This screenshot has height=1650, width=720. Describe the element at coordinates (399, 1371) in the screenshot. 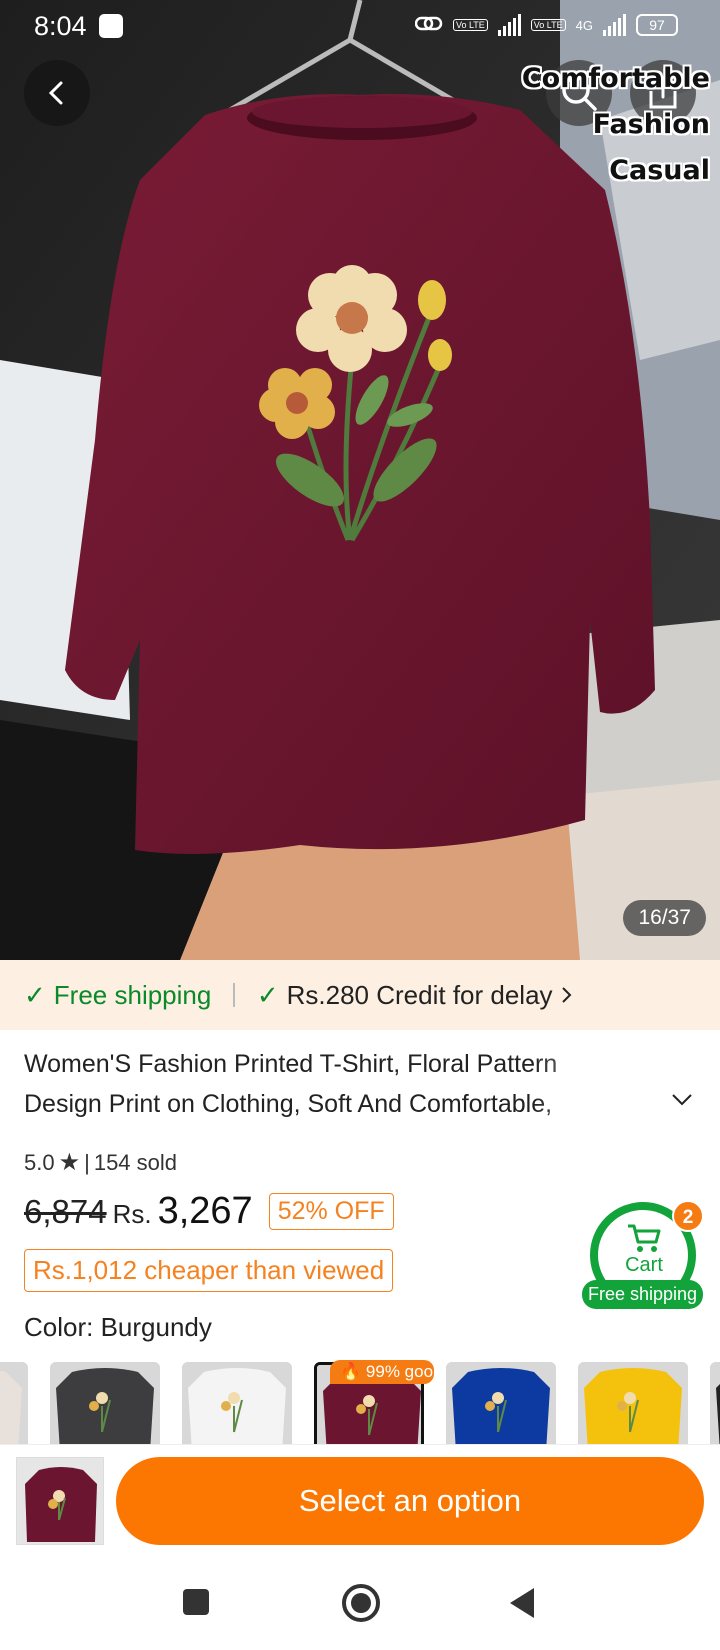

I see `popularity-label: 99% goo` at that location.